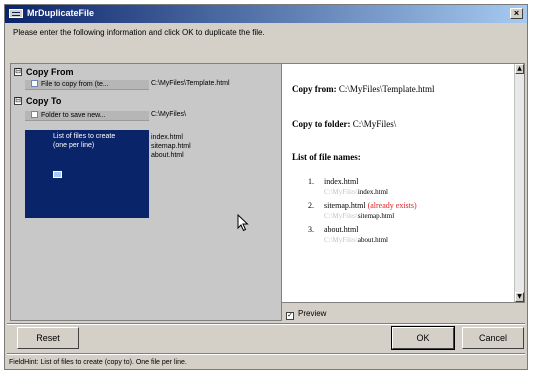 Image resolution: width=534 pixels, height=376 pixels. Describe the element at coordinates (290, 316) in the screenshot. I see `checkbox-checked-icon: ✓` at that location.